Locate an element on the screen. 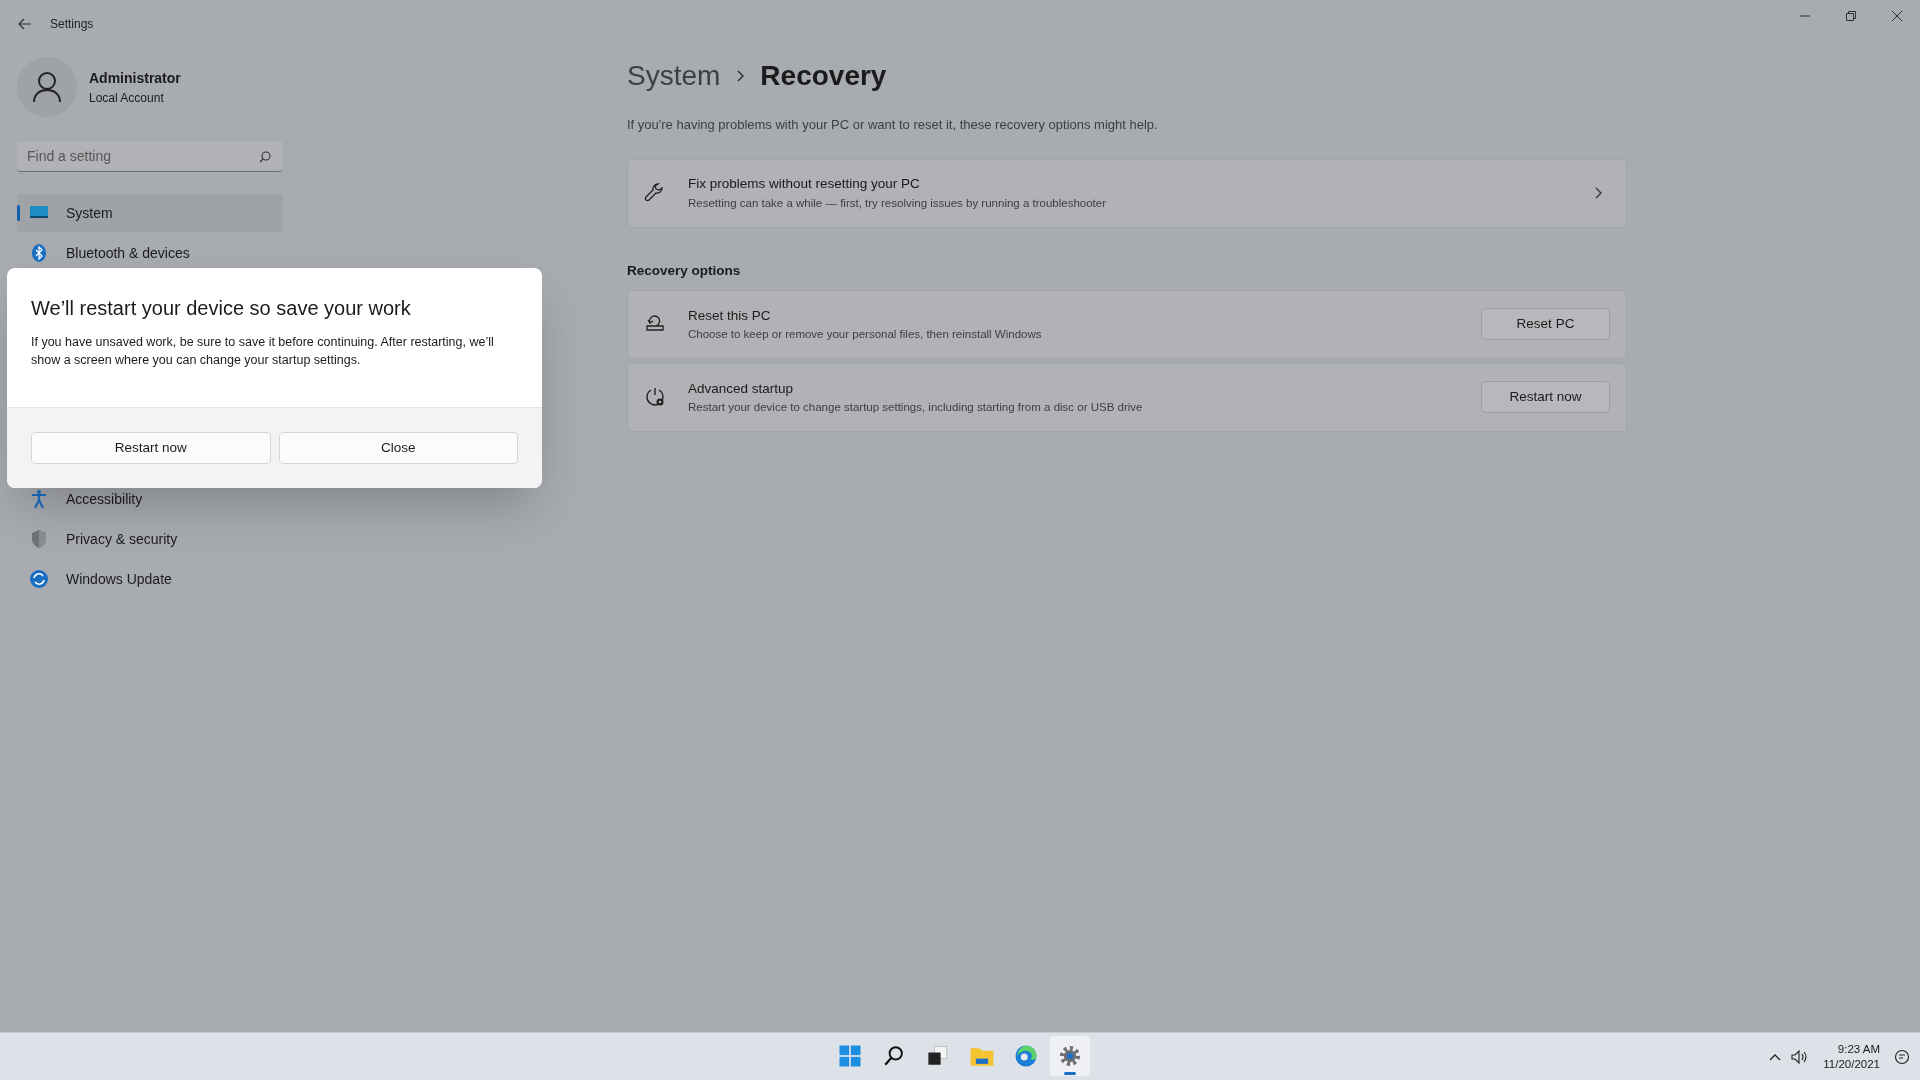 This screenshot has height=1080, width=1920. card-subtitle: Resetting can take a while — first, try resolving issues by running a troubleshooter is located at coordinates (898, 203).